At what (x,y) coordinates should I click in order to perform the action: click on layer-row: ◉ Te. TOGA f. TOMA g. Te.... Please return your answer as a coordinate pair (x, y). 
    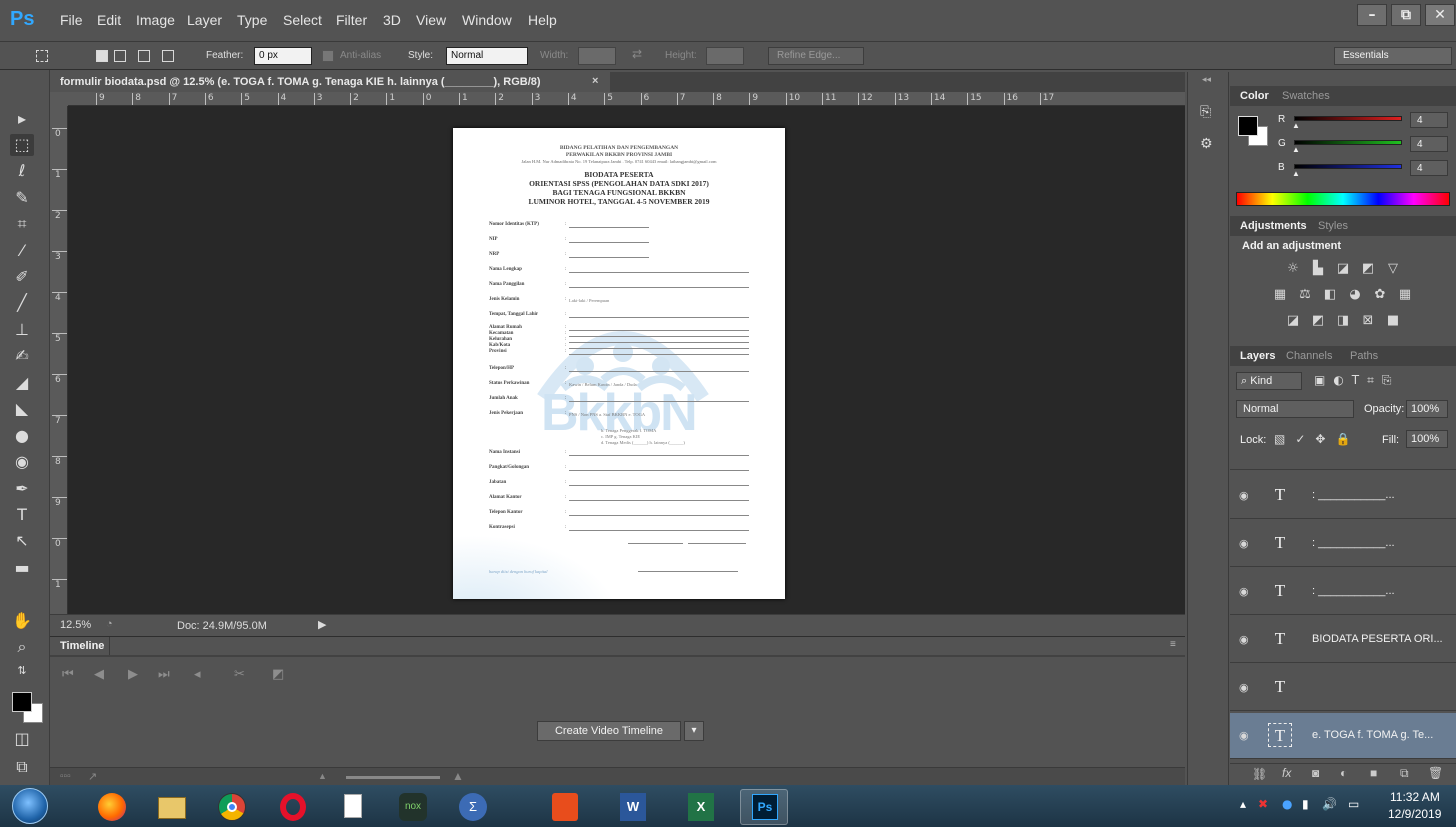
    Looking at the image, I should click on (1343, 736).